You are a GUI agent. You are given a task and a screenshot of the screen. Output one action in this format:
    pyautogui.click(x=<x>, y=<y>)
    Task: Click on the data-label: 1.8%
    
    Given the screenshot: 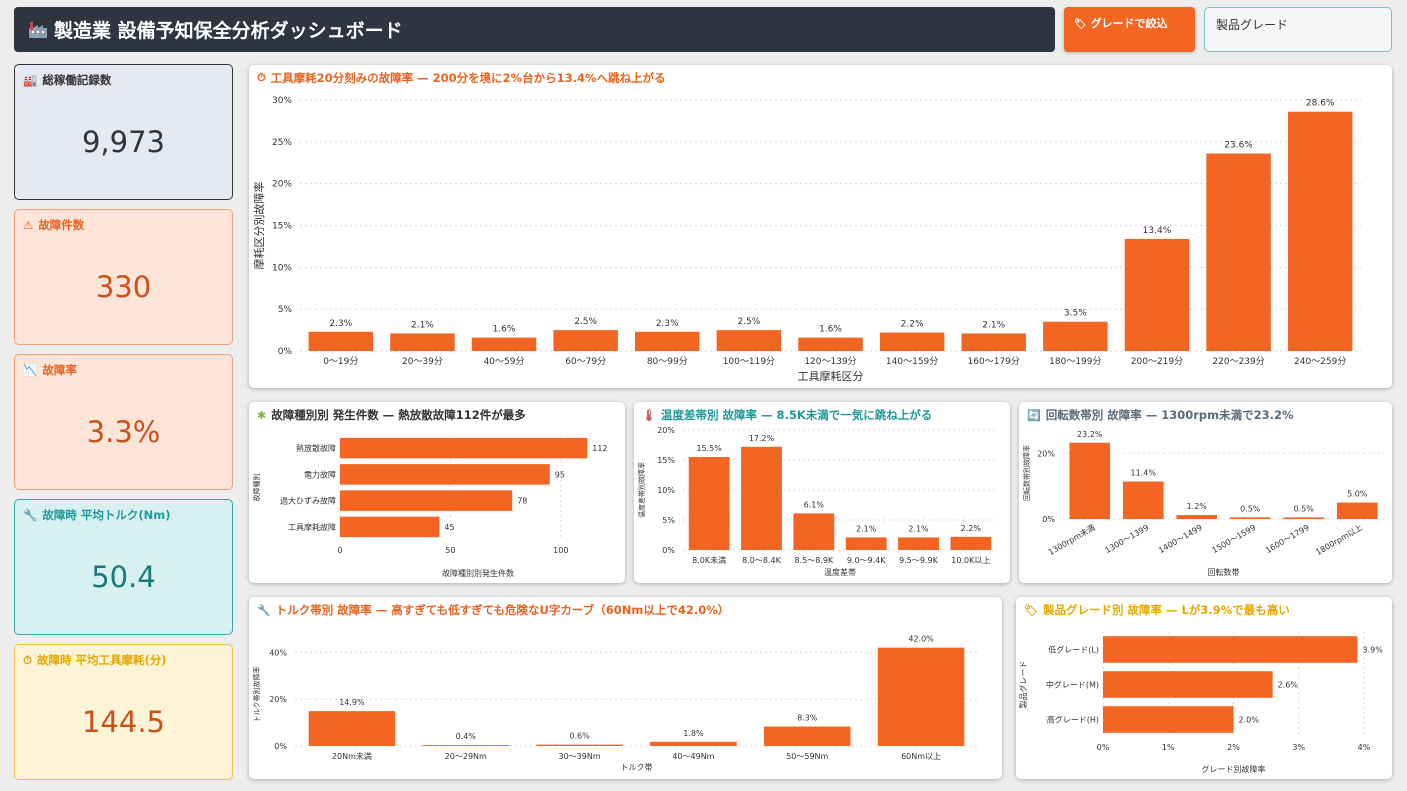 What is the action you would take?
    pyautogui.click(x=693, y=733)
    